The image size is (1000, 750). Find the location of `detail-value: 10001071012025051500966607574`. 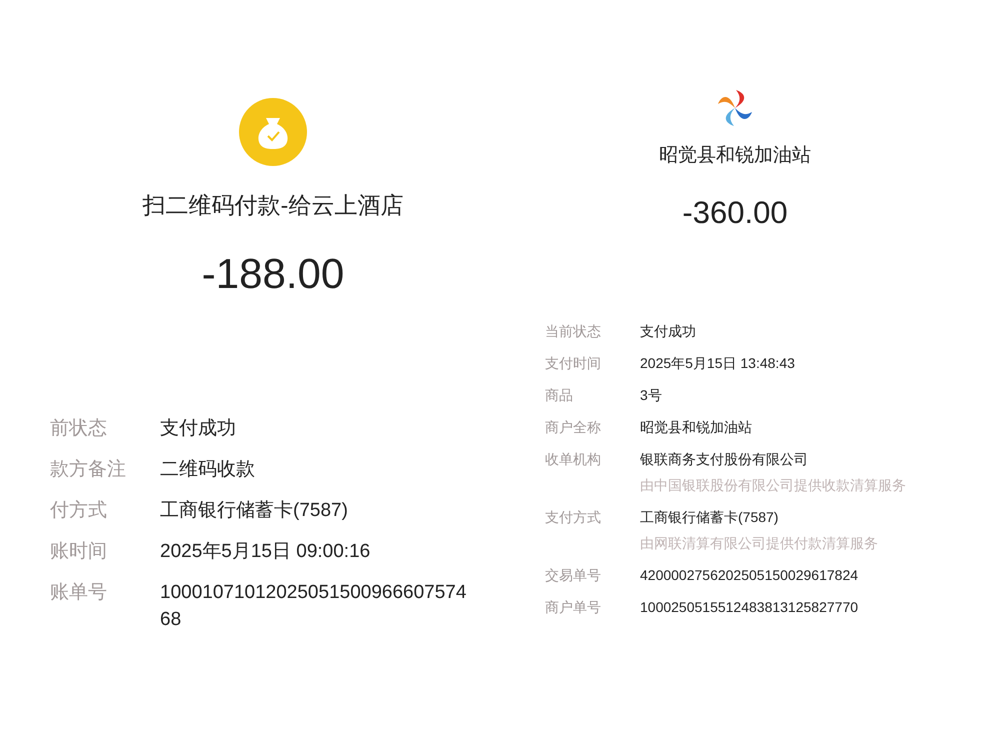

detail-value: 10001071012025051500966607574 is located at coordinates (313, 592).